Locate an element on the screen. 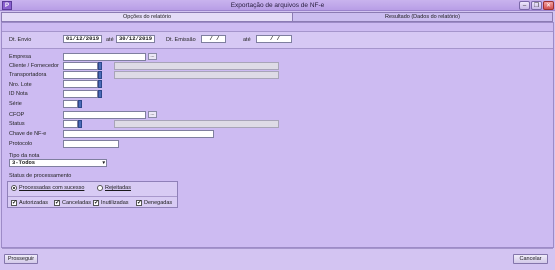 The height and width of the screenshot is (270, 555). cfop-label: CFOP is located at coordinates (17, 115).